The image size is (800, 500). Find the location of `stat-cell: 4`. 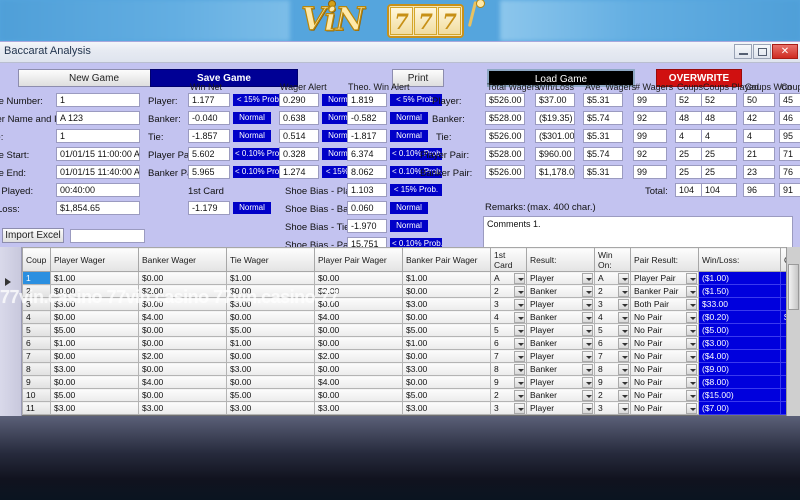

stat-cell: 4 is located at coordinates (759, 136).